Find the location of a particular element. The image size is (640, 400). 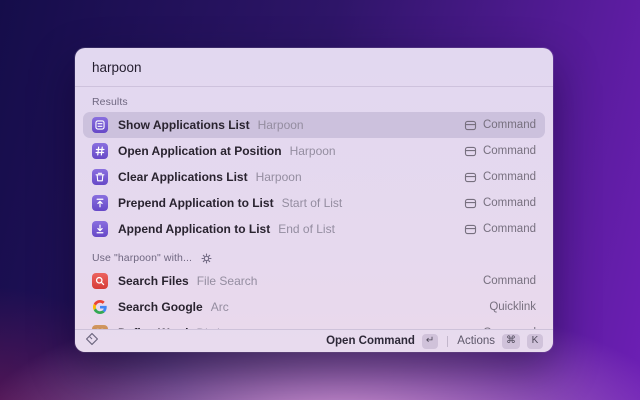

result-title: Search Files is located at coordinates (153, 281).